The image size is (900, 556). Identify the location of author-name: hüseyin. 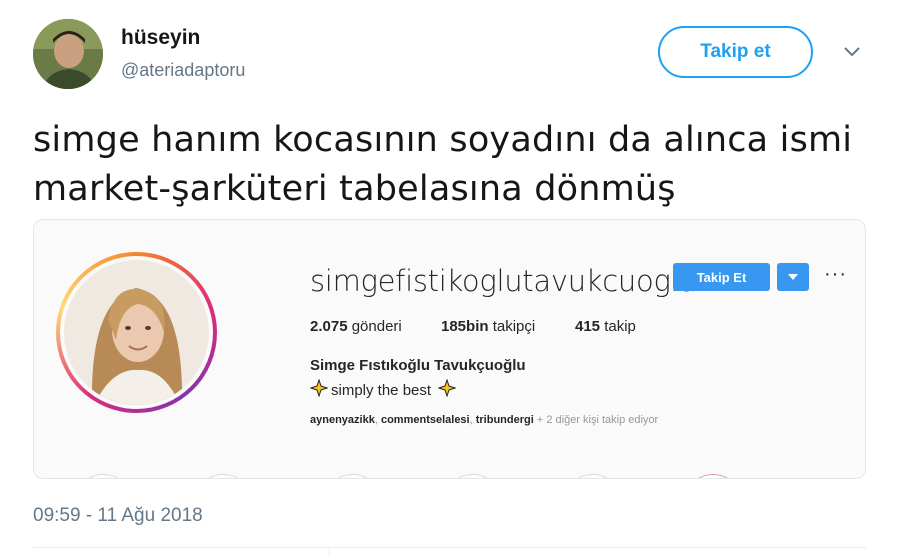
(160, 38).